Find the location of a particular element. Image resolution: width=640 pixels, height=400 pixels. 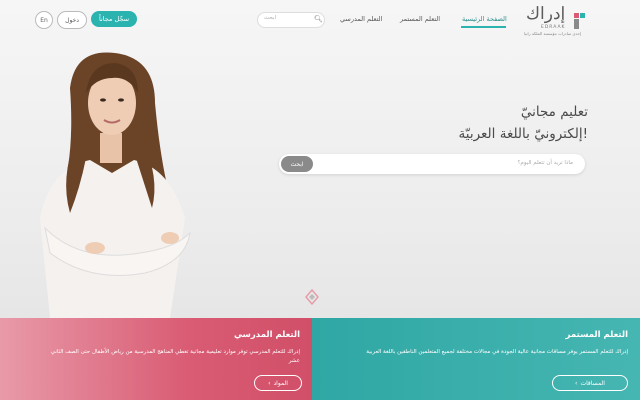

course-search-input: ماذا تريد أن تتعلم اليوم؟ ابحث is located at coordinates (432, 164).